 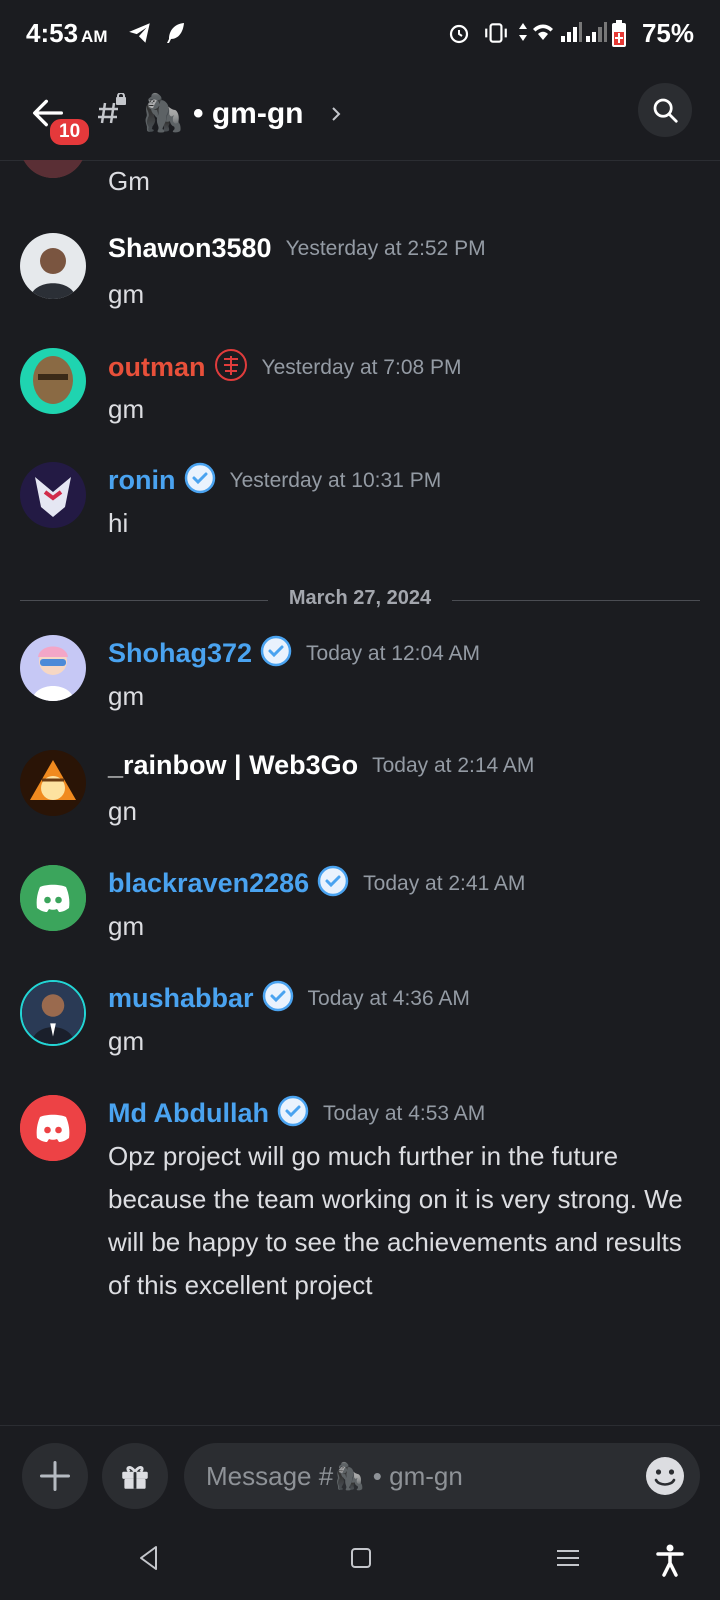 What do you see at coordinates (208, 883) in the screenshot?
I see `author-name: blackraven2286` at bounding box center [208, 883].